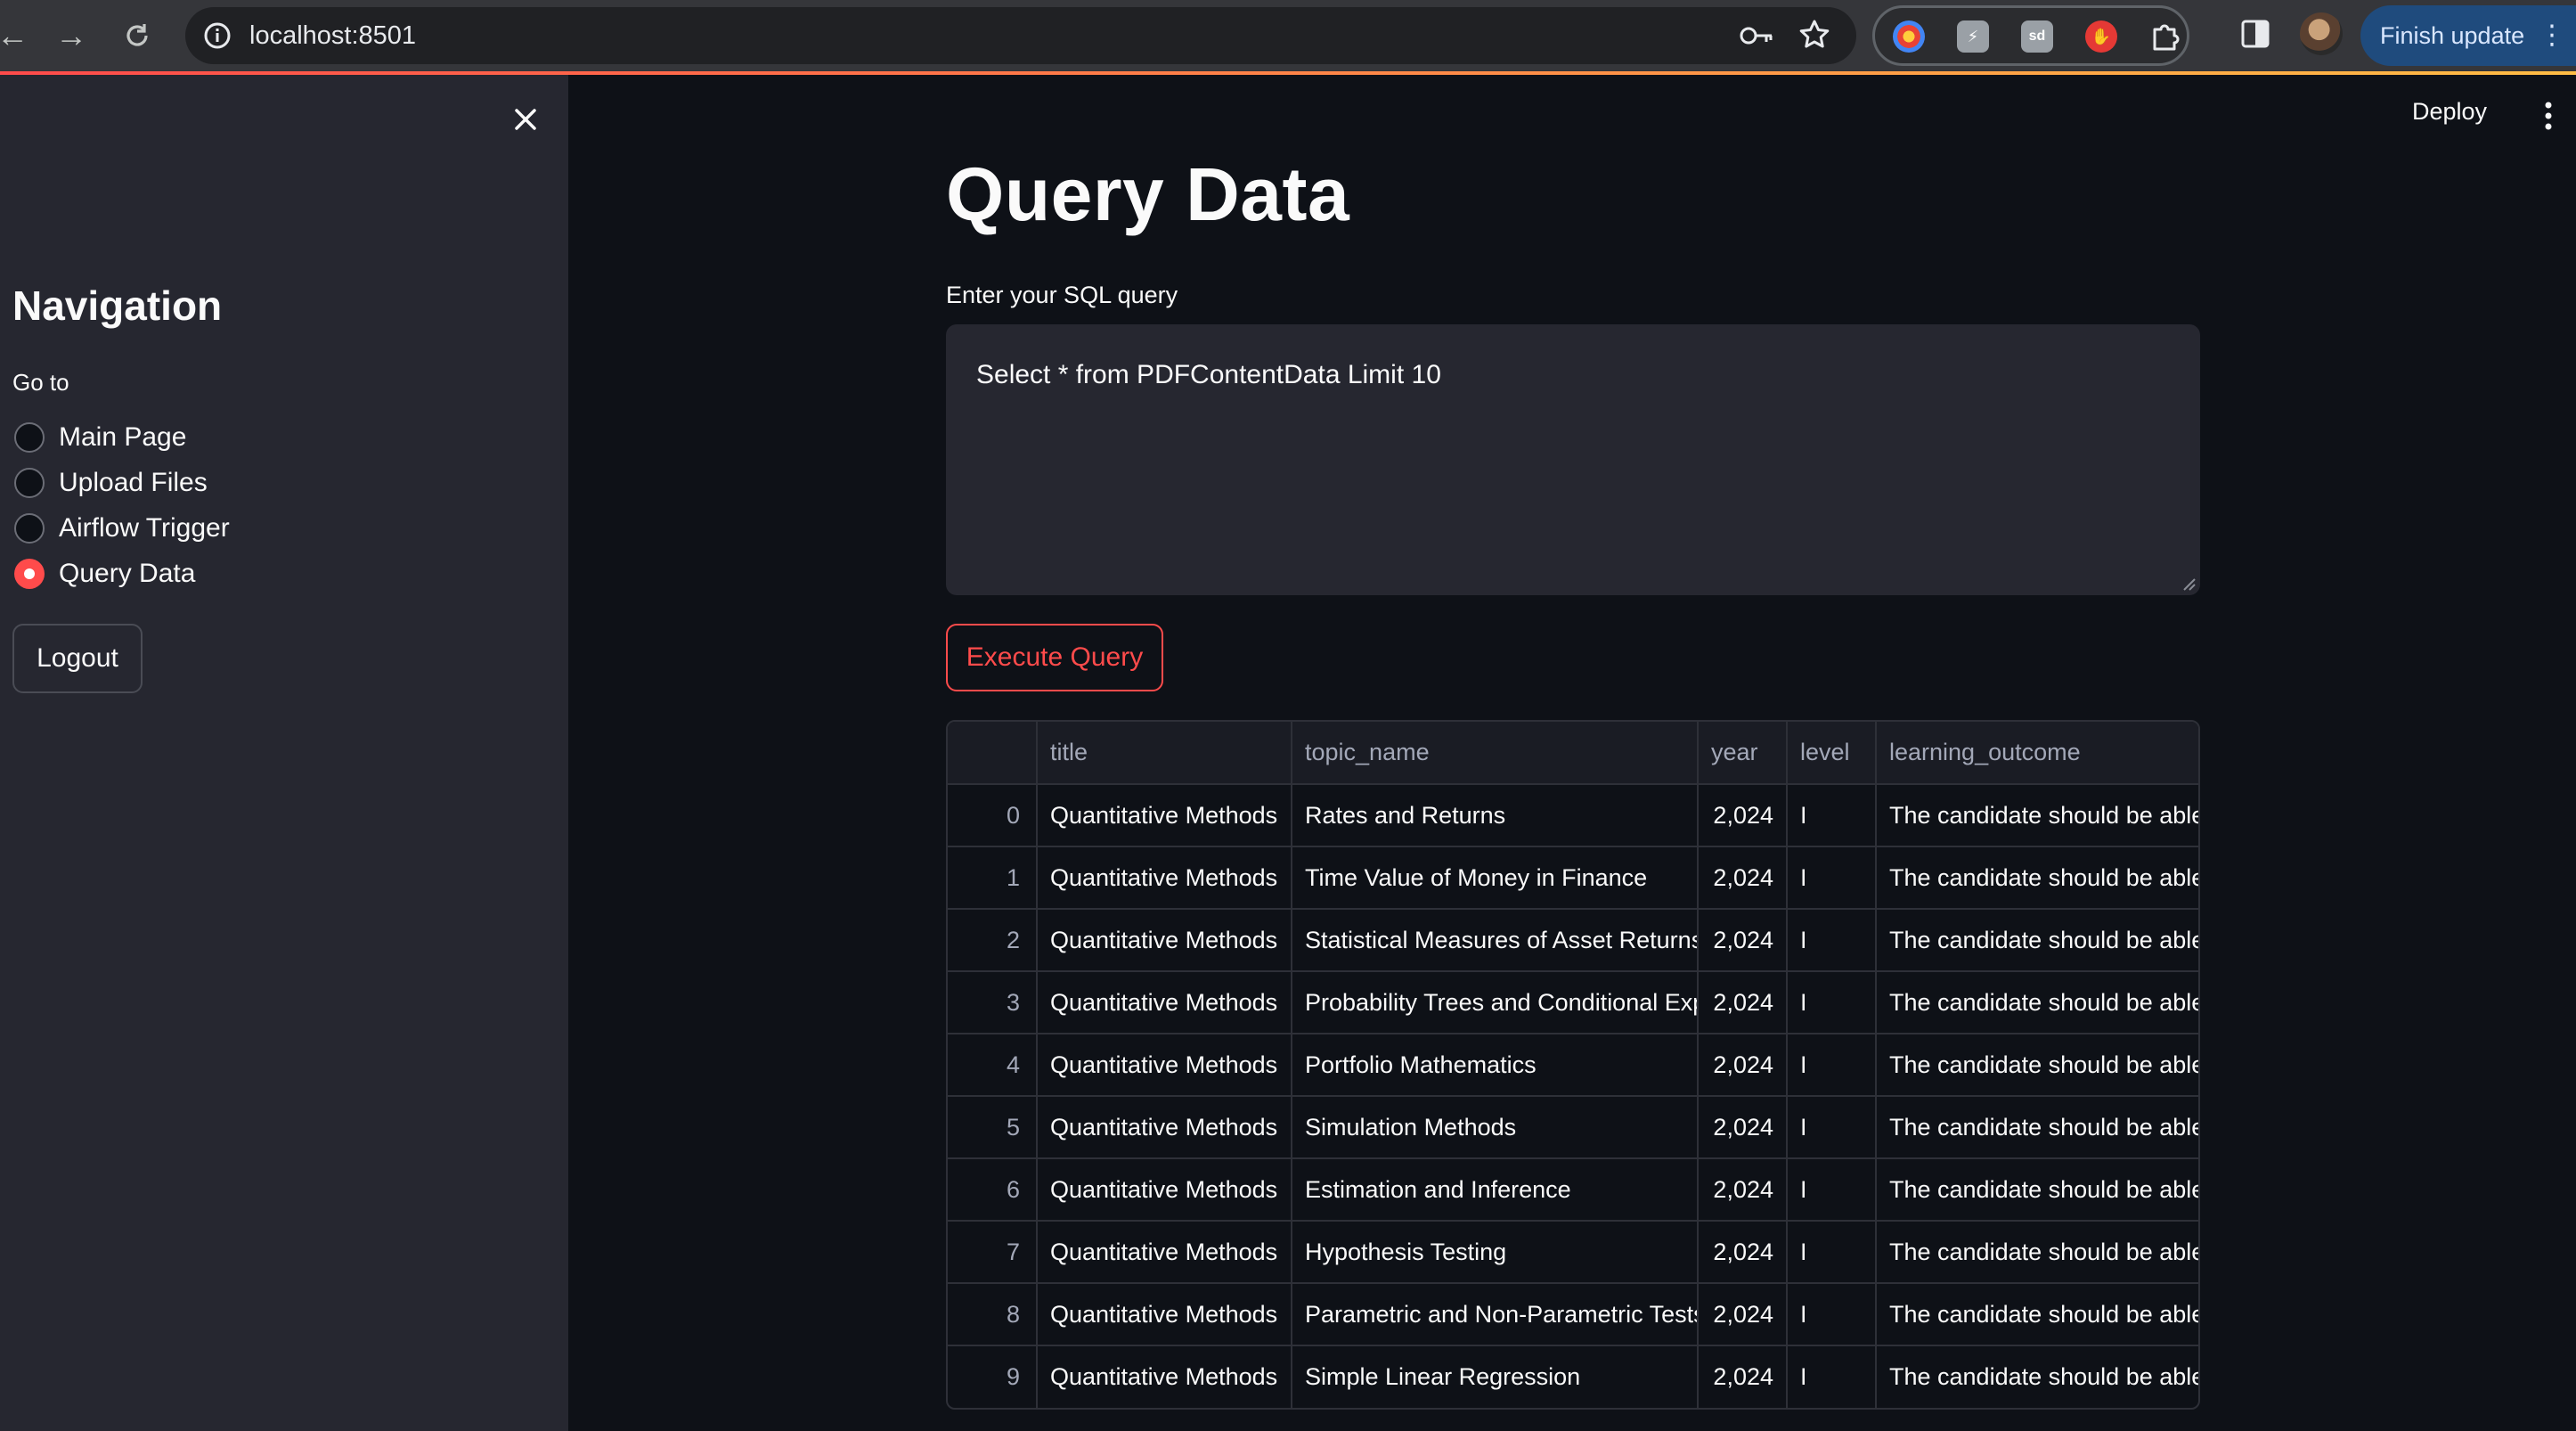 Image resolution: width=2576 pixels, height=1431 pixels. I want to click on cell-topic-name: Simulation Methods, so click(1496, 1127).